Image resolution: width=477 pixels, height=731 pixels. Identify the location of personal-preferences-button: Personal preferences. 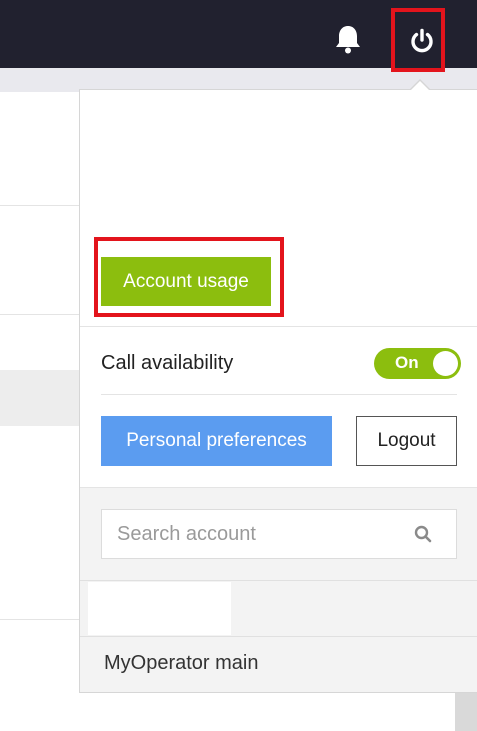
(216, 441).